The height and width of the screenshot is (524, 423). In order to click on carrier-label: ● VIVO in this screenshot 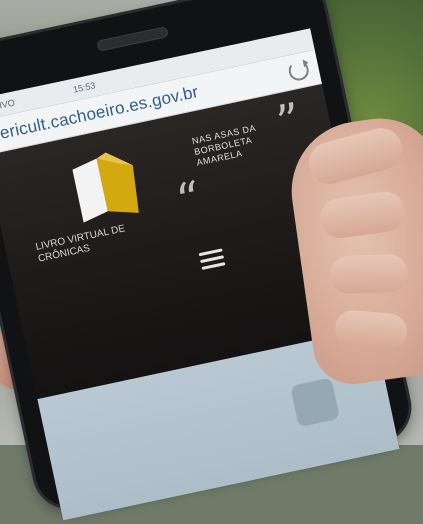, I will do `click(8, 105)`.